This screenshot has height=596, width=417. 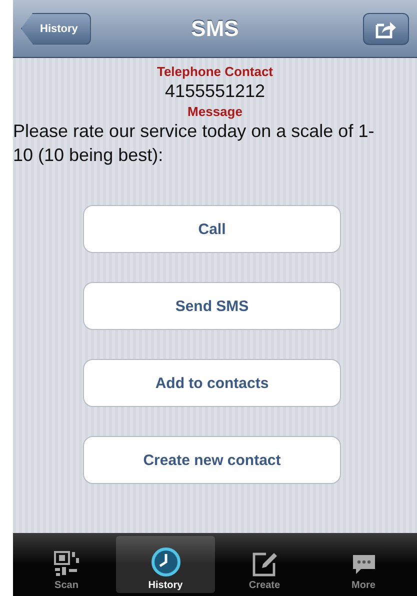 I want to click on tab-bar-item: More, so click(x=363, y=564).